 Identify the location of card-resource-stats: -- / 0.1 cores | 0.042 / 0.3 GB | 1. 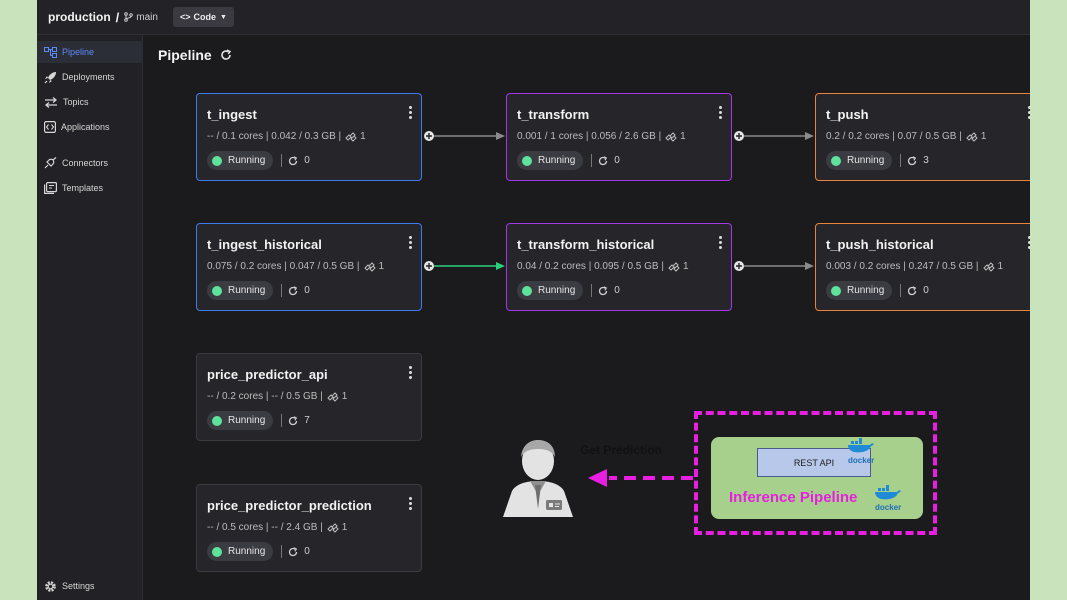
(286, 136).